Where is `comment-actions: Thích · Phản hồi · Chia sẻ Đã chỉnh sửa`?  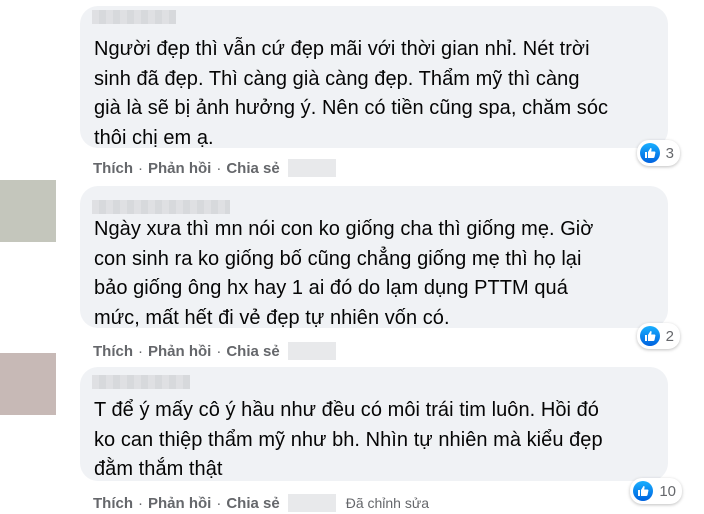 comment-actions: Thích · Phản hồi · Chia sẻ Đã chỉnh sửa is located at coordinates (261, 503).